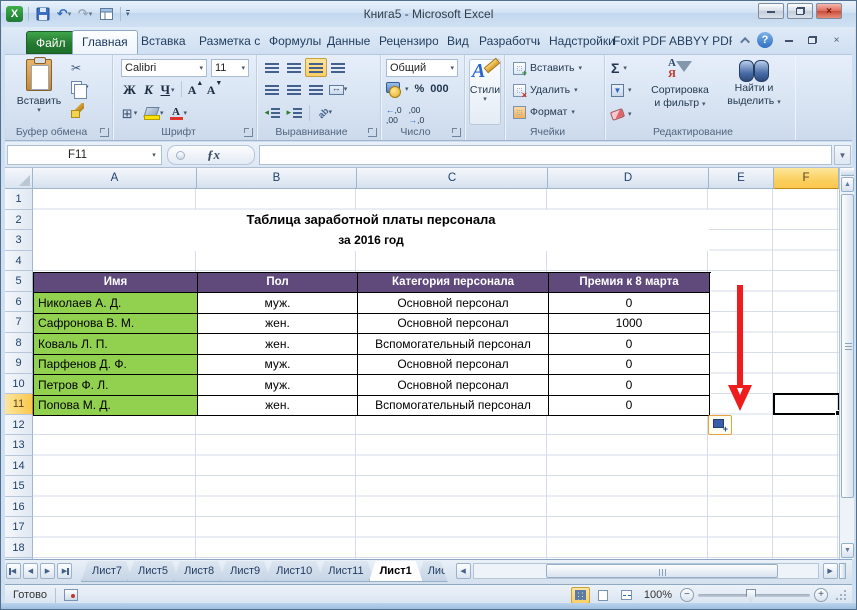 The height and width of the screenshot is (610, 857). I want to click on normal-view-button, so click(580, 595).